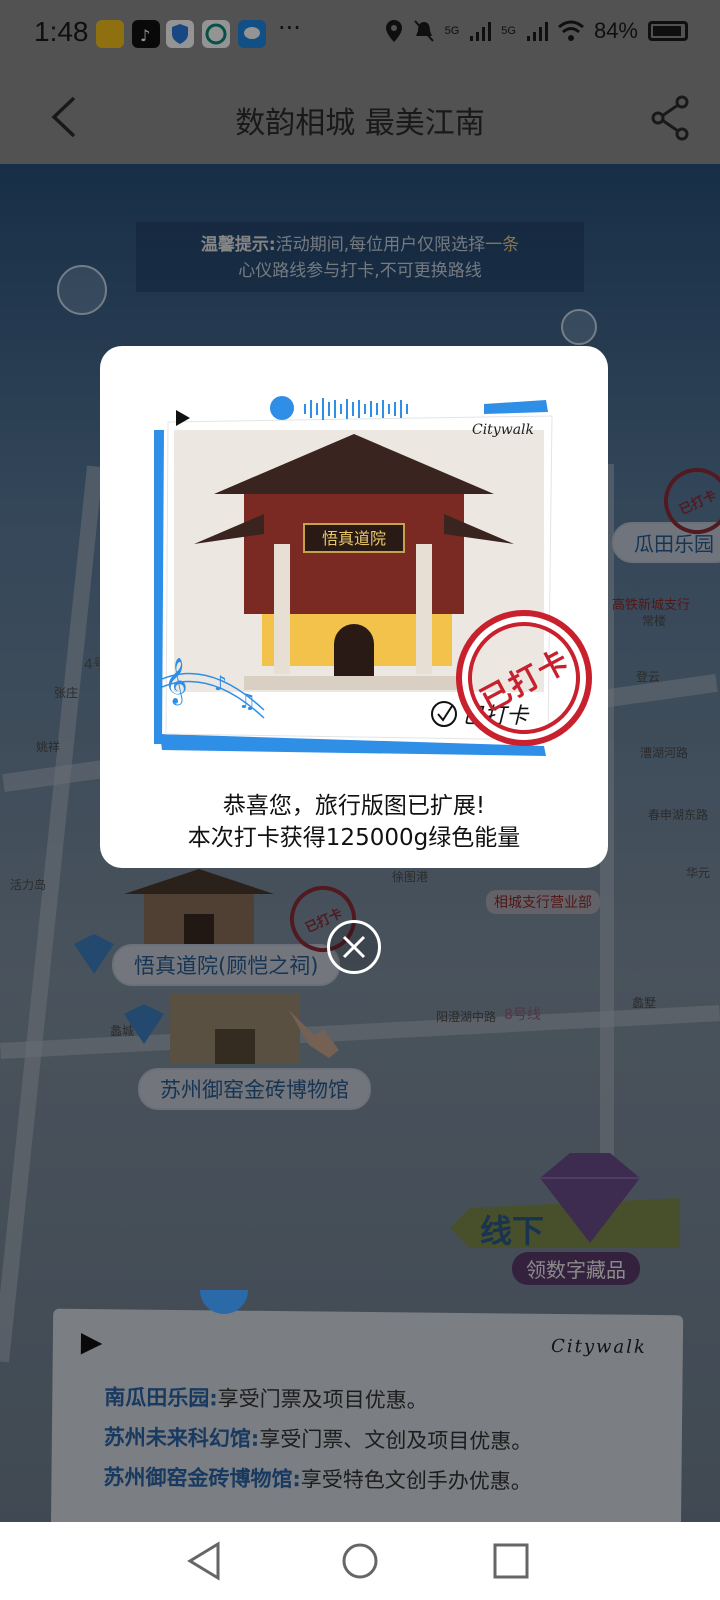 The width and height of the screenshot is (720, 1600). Describe the element at coordinates (354, 806) in the screenshot. I see `success-message-line-1: 恭喜您，旅行版图已扩展!` at that location.